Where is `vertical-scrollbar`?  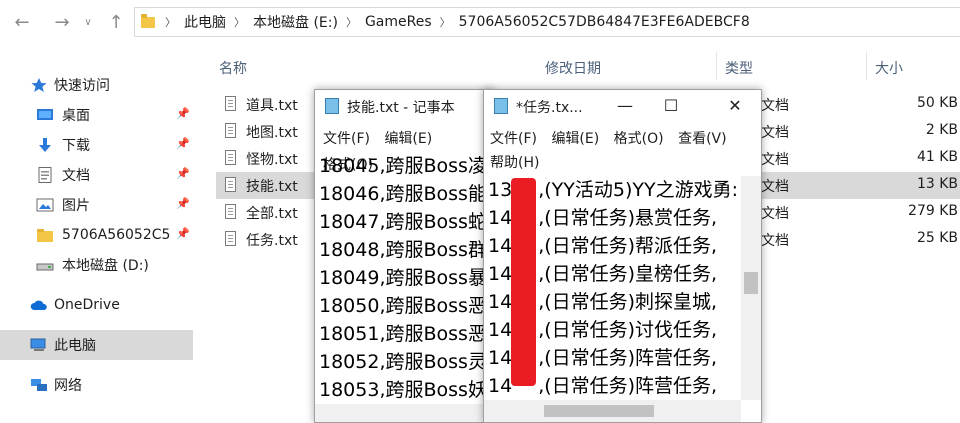 vertical-scrollbar is located at coordinates (751, 288).